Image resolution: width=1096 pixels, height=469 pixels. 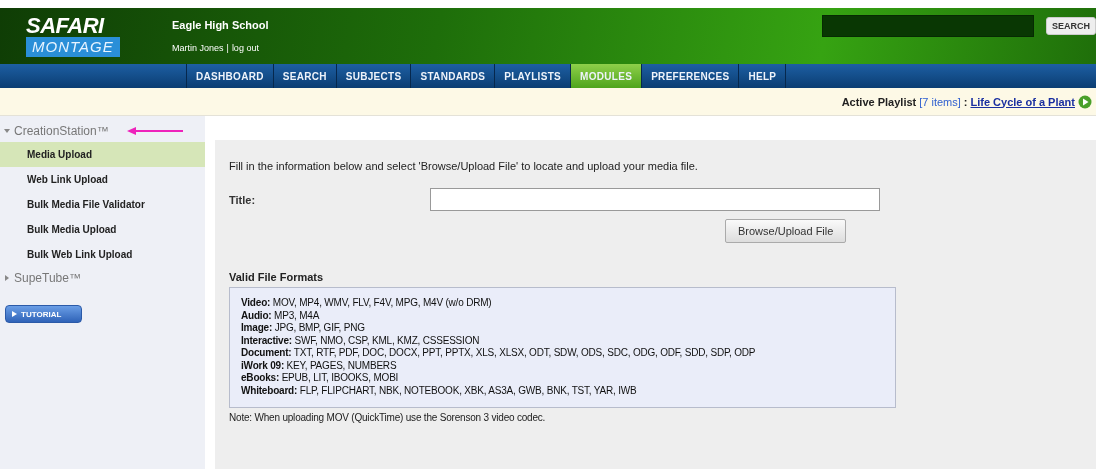 What do you see at coordinates (43, 314) in the screenshot?
I see `tutorial-button: TUTORIAL` at bounding box center [43, 314].